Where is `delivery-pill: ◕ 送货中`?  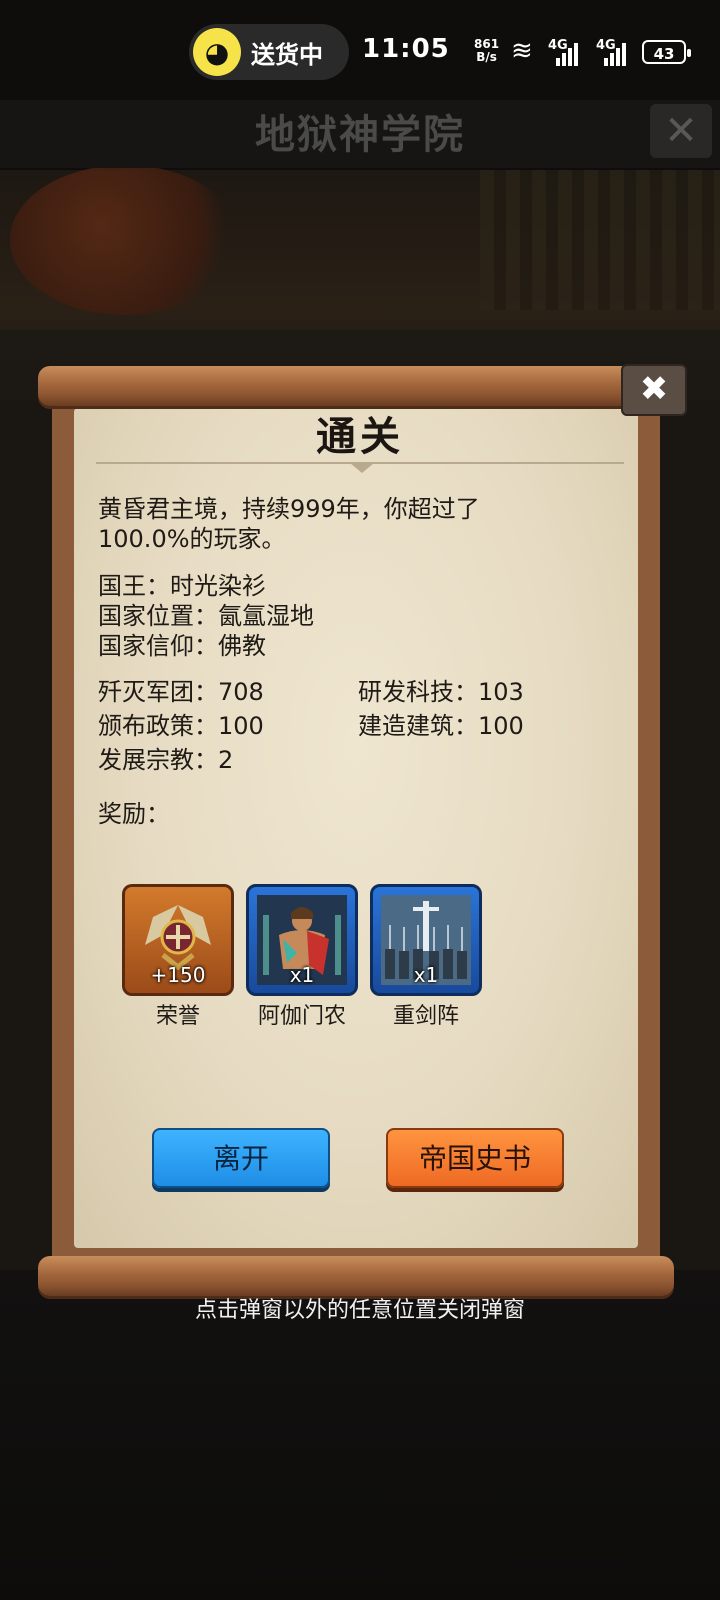
delivery-pill: ◕ 送货中 is located at coordinates (269, 52).